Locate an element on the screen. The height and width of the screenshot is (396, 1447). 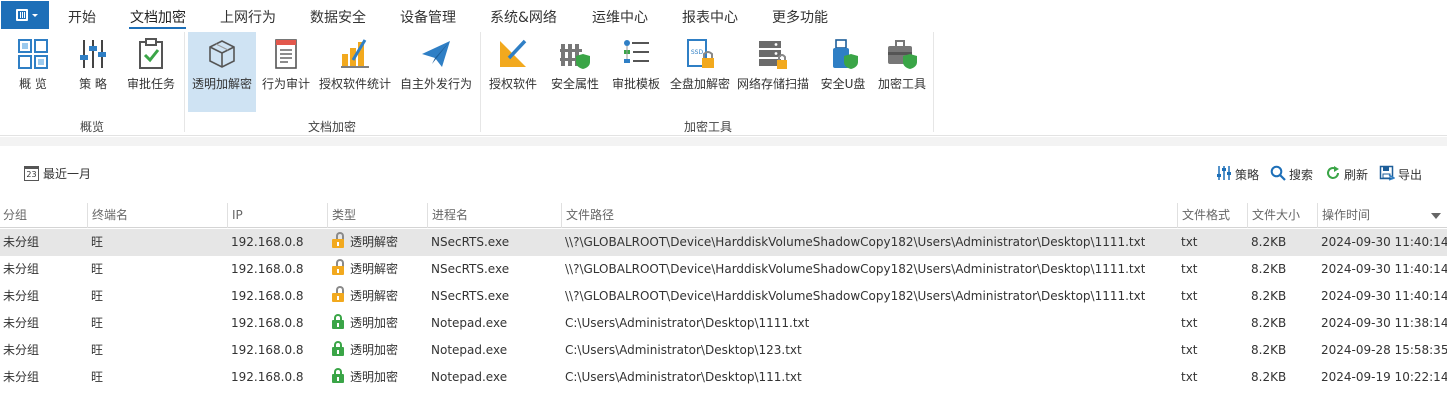
table-header: 分组 终端名 IP 类型 进程名 文件路径 文件格式 文件大小 操作时间 is located at coordinates (723, 215).